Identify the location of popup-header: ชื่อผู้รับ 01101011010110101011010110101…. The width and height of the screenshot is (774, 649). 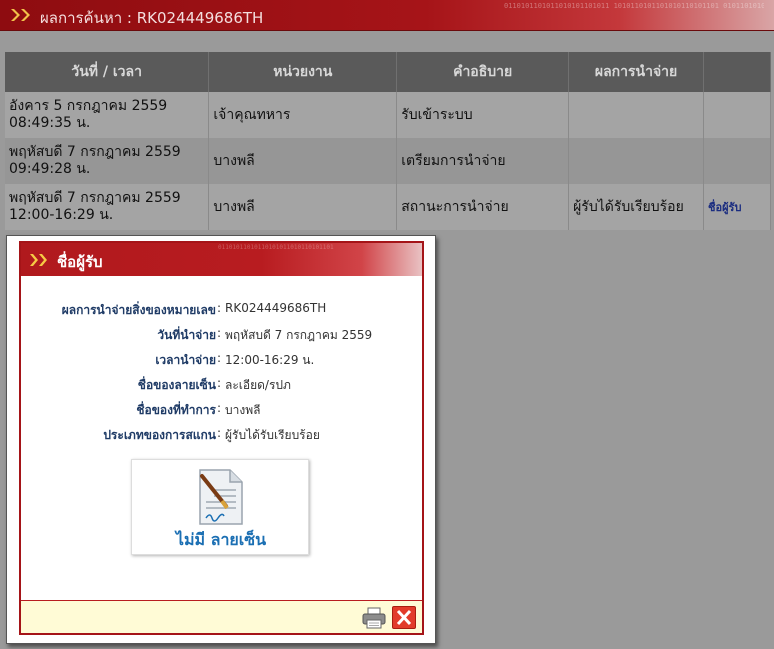
(221, 259).